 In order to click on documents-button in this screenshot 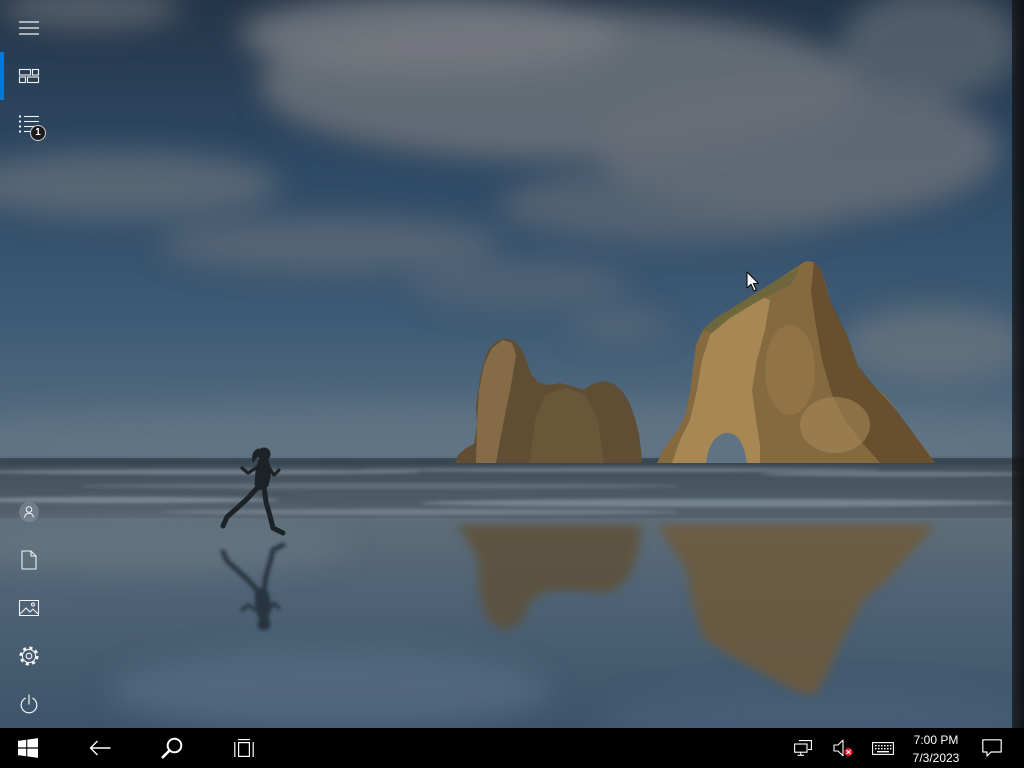, I will do `click(29, 560)`.